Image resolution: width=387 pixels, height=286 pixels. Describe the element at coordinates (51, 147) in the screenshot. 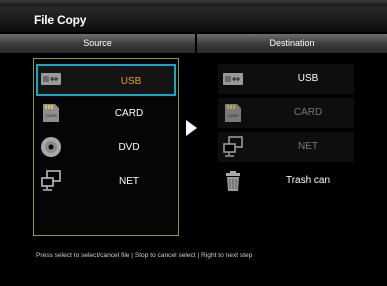

I see `dvd-icon` at that location.